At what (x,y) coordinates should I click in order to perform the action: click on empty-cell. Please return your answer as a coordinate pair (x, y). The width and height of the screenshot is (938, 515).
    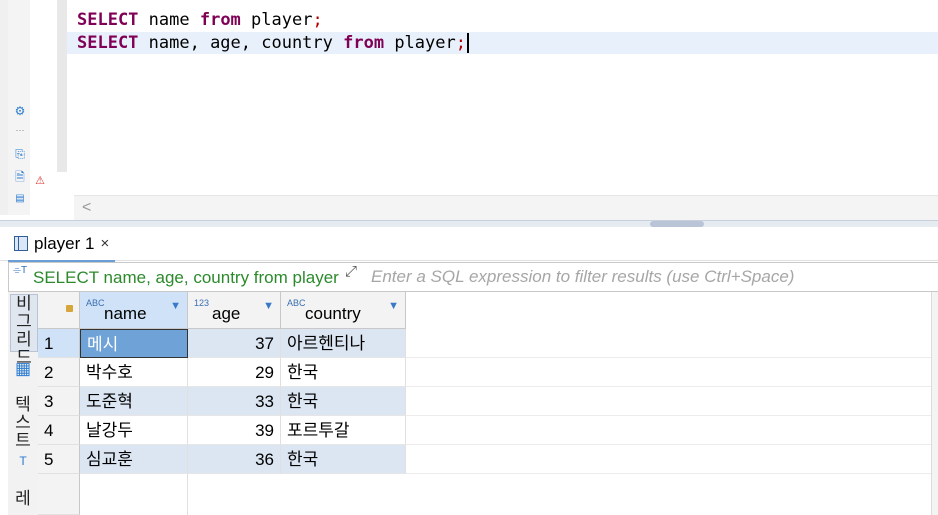
    Looking at the image, I should click on (134, 494).